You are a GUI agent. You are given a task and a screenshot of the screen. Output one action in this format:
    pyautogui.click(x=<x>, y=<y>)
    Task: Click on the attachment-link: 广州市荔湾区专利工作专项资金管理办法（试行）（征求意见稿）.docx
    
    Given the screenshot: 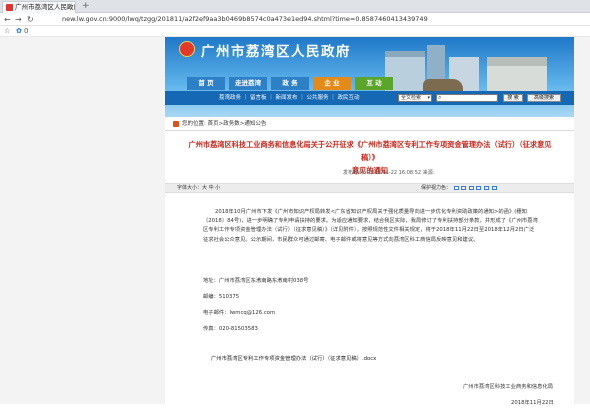 What is the action you would take?
    pyautogui.click(x=293, y=359)
    